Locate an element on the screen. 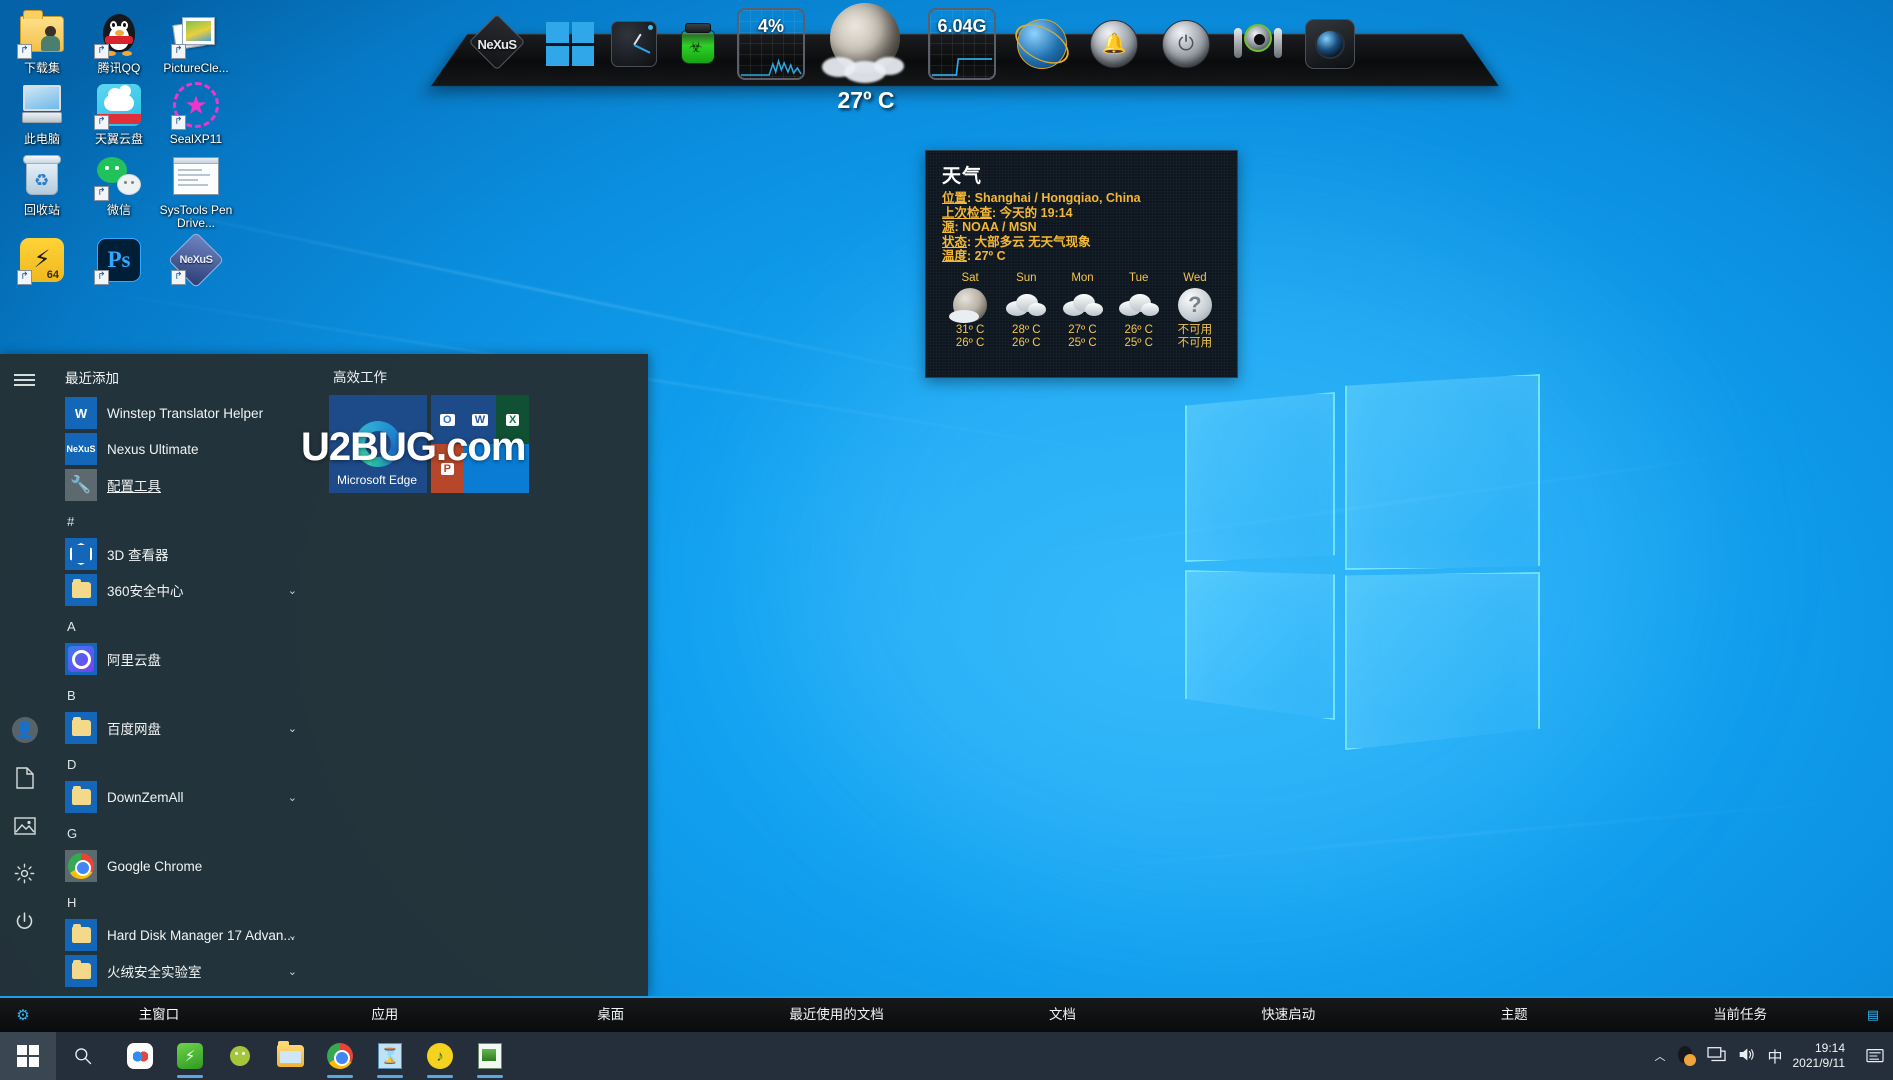 The image size is (1893, 1080). camera-dock-icon is located at coordinates (1330, 44).